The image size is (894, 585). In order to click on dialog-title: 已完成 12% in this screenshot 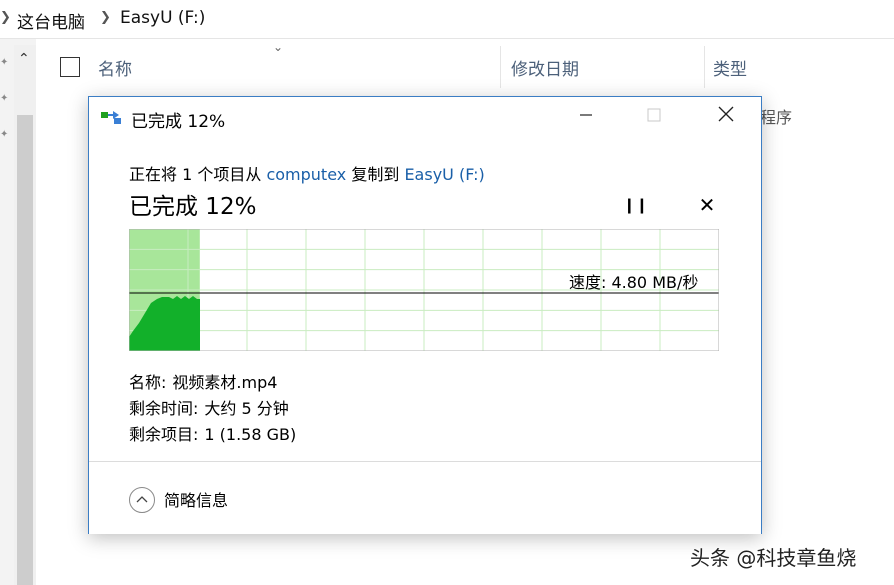, I will do `click(178, 122)`.